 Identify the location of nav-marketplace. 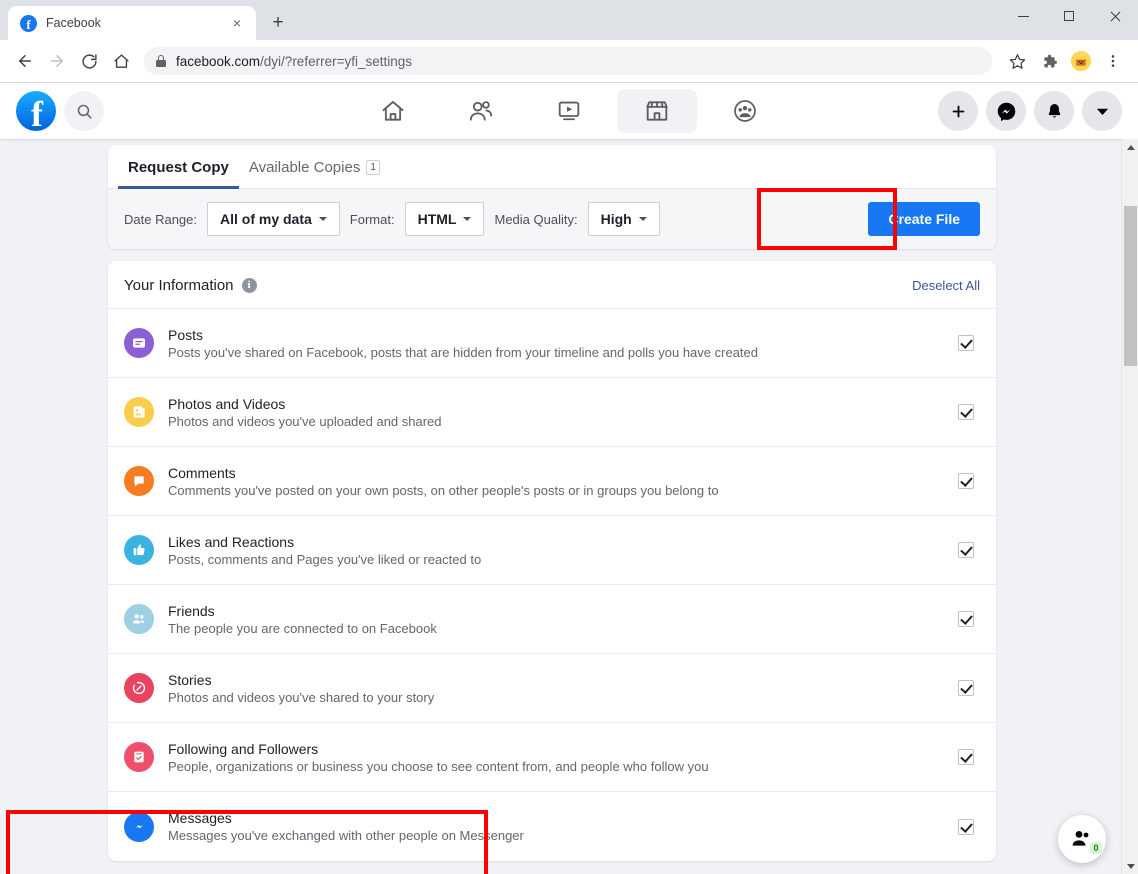
(657, 111).